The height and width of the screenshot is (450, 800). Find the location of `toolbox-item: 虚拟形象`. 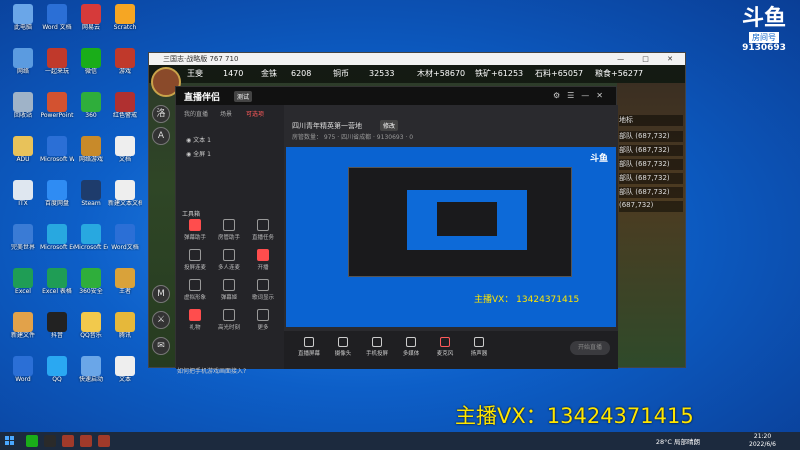

toolbox-item: 虚拟形象 is located at coordinates (195, 290).